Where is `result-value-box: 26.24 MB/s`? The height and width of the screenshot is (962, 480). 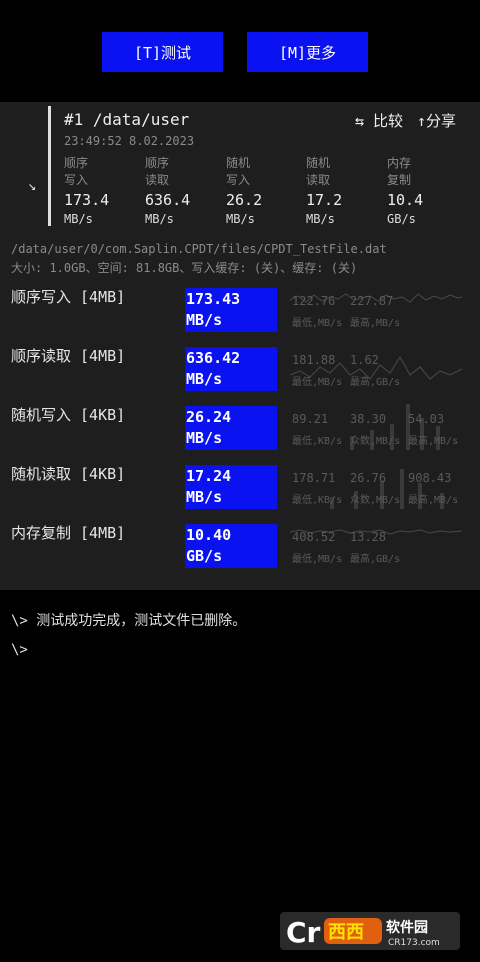
result-value-box: 26.24 MB/s is located at coordinates (231, 428).